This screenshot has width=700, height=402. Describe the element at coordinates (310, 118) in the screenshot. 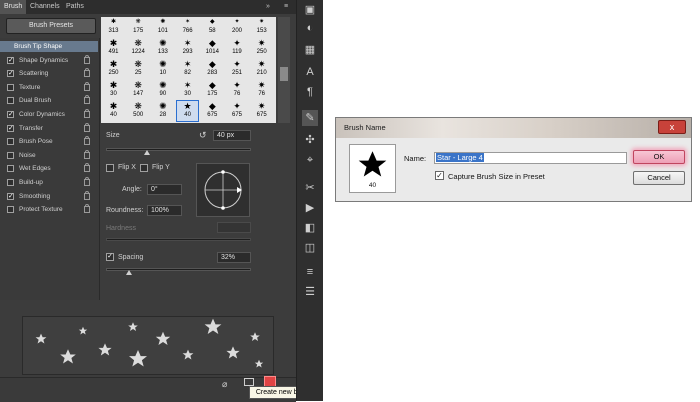

I see `brush-panel-icon: ✎` at that location.